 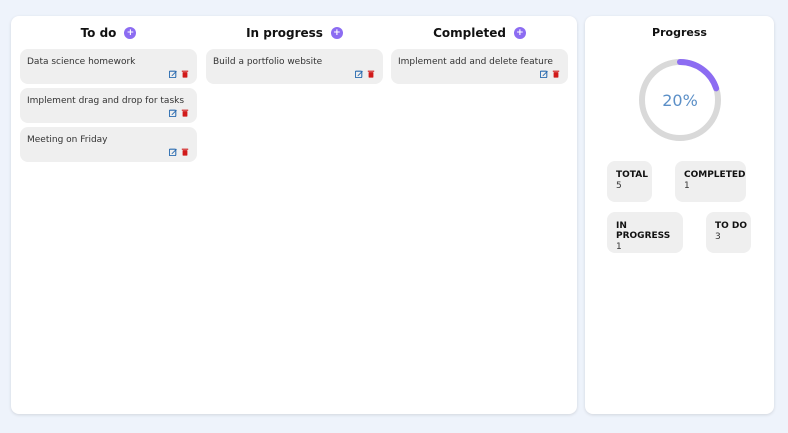 I want to click on progress-ring: 20%, so click(x=680, y=100).